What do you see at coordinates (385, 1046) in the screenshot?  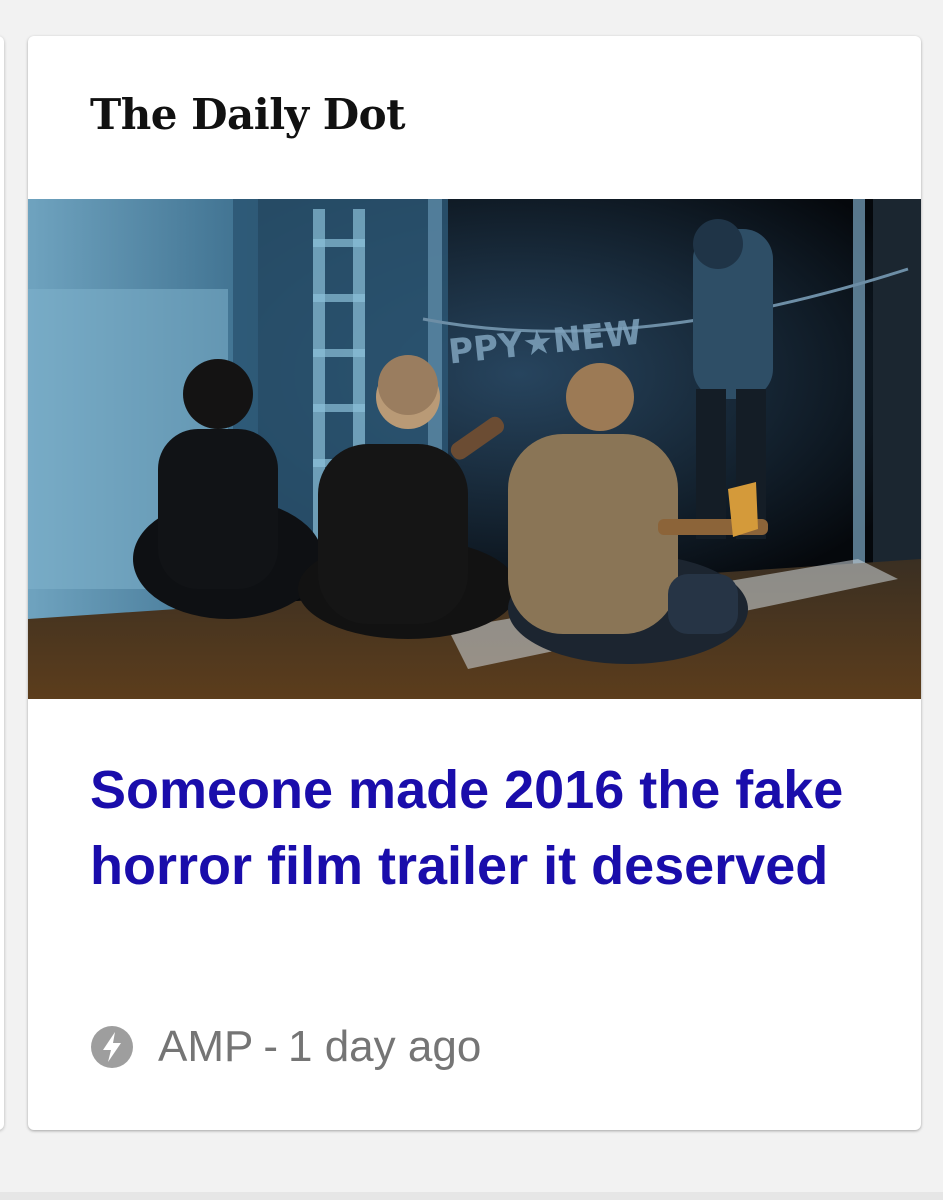 I see `timestamp: 1 day ago` at bounding box center [385, 1046].